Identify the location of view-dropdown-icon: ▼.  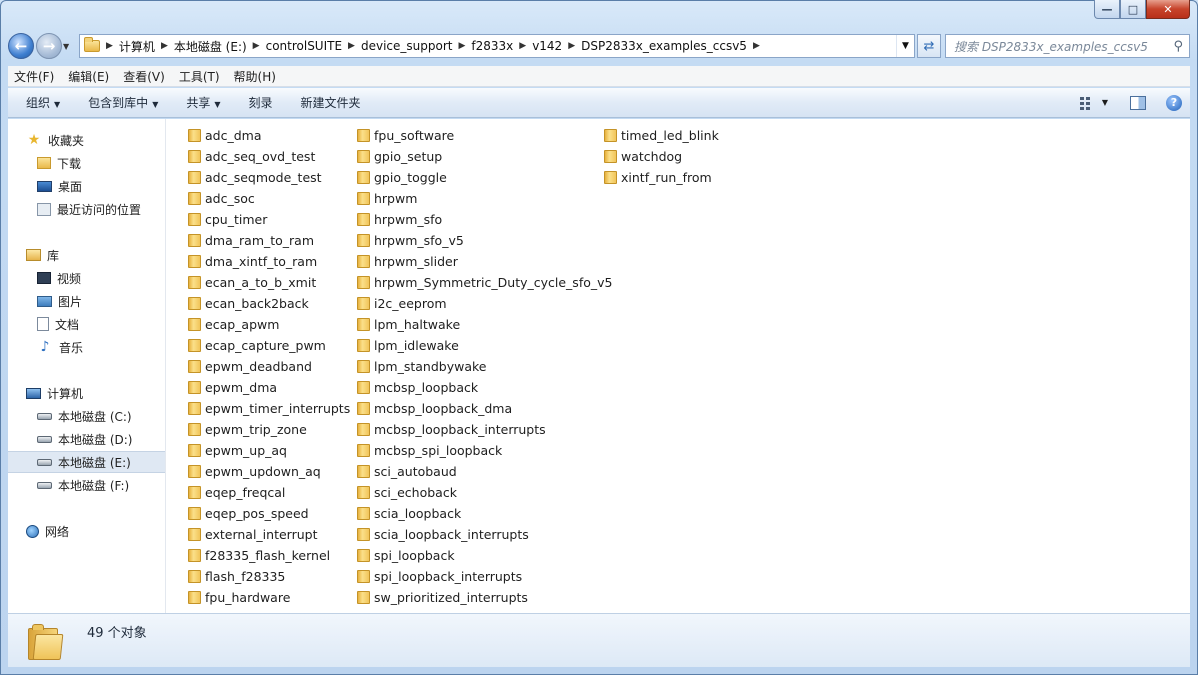
(1105, 102).